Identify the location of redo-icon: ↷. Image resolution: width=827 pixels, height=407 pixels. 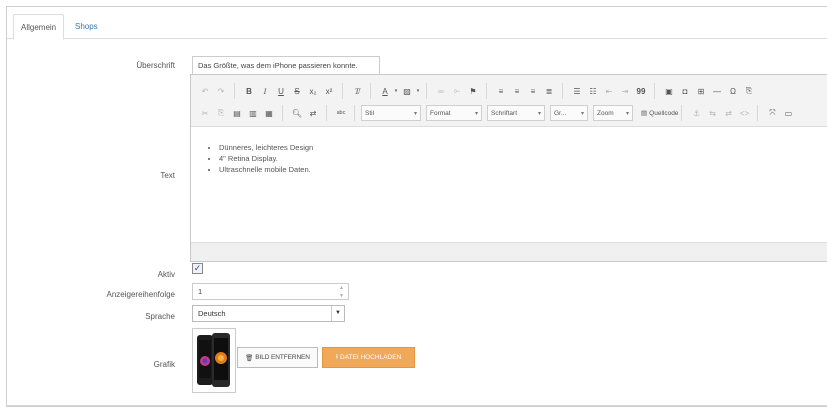
(221, 91).